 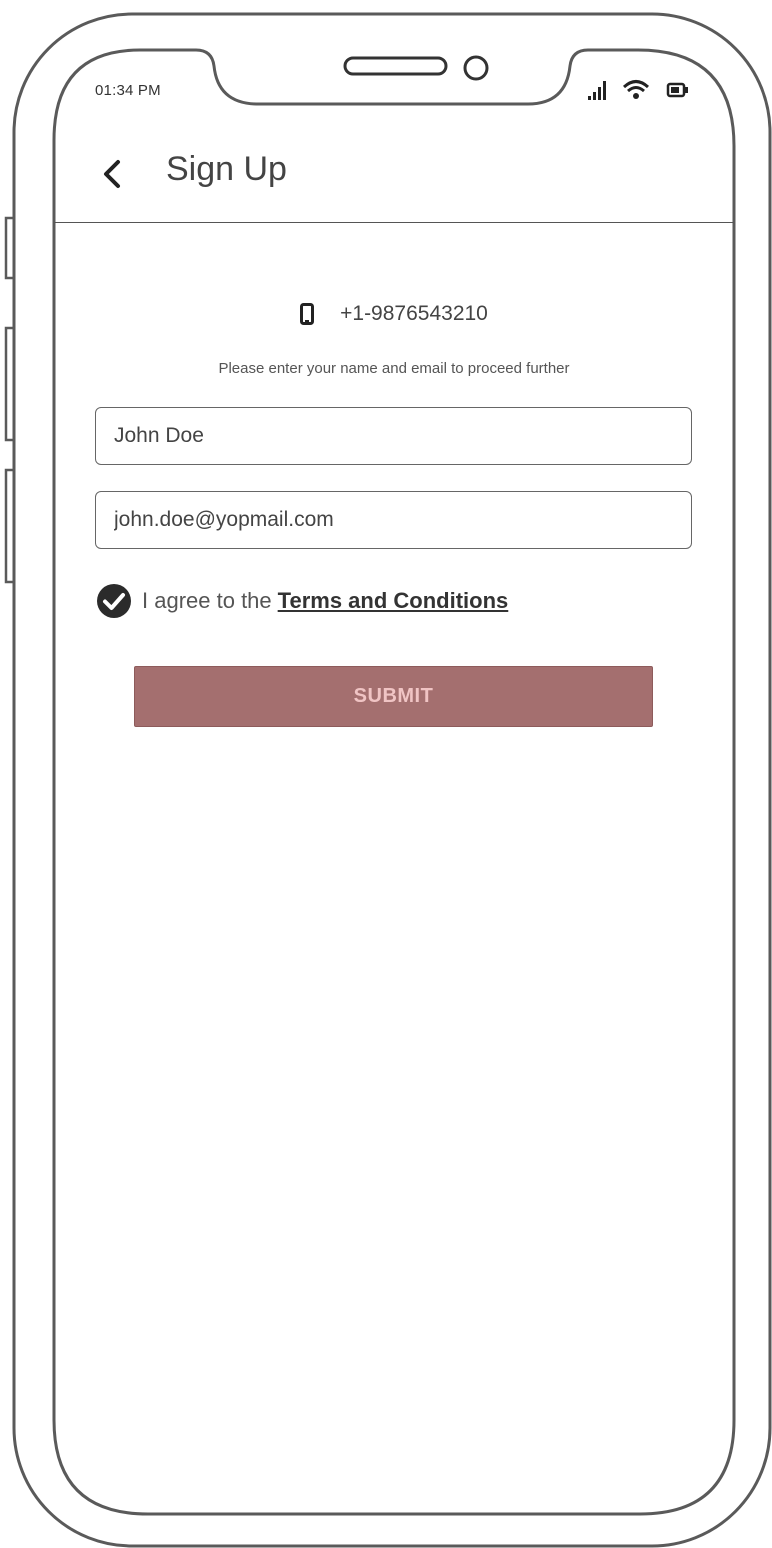 I want to click on phone-number-row: +1-9876543210, so click(x=394, y=321).